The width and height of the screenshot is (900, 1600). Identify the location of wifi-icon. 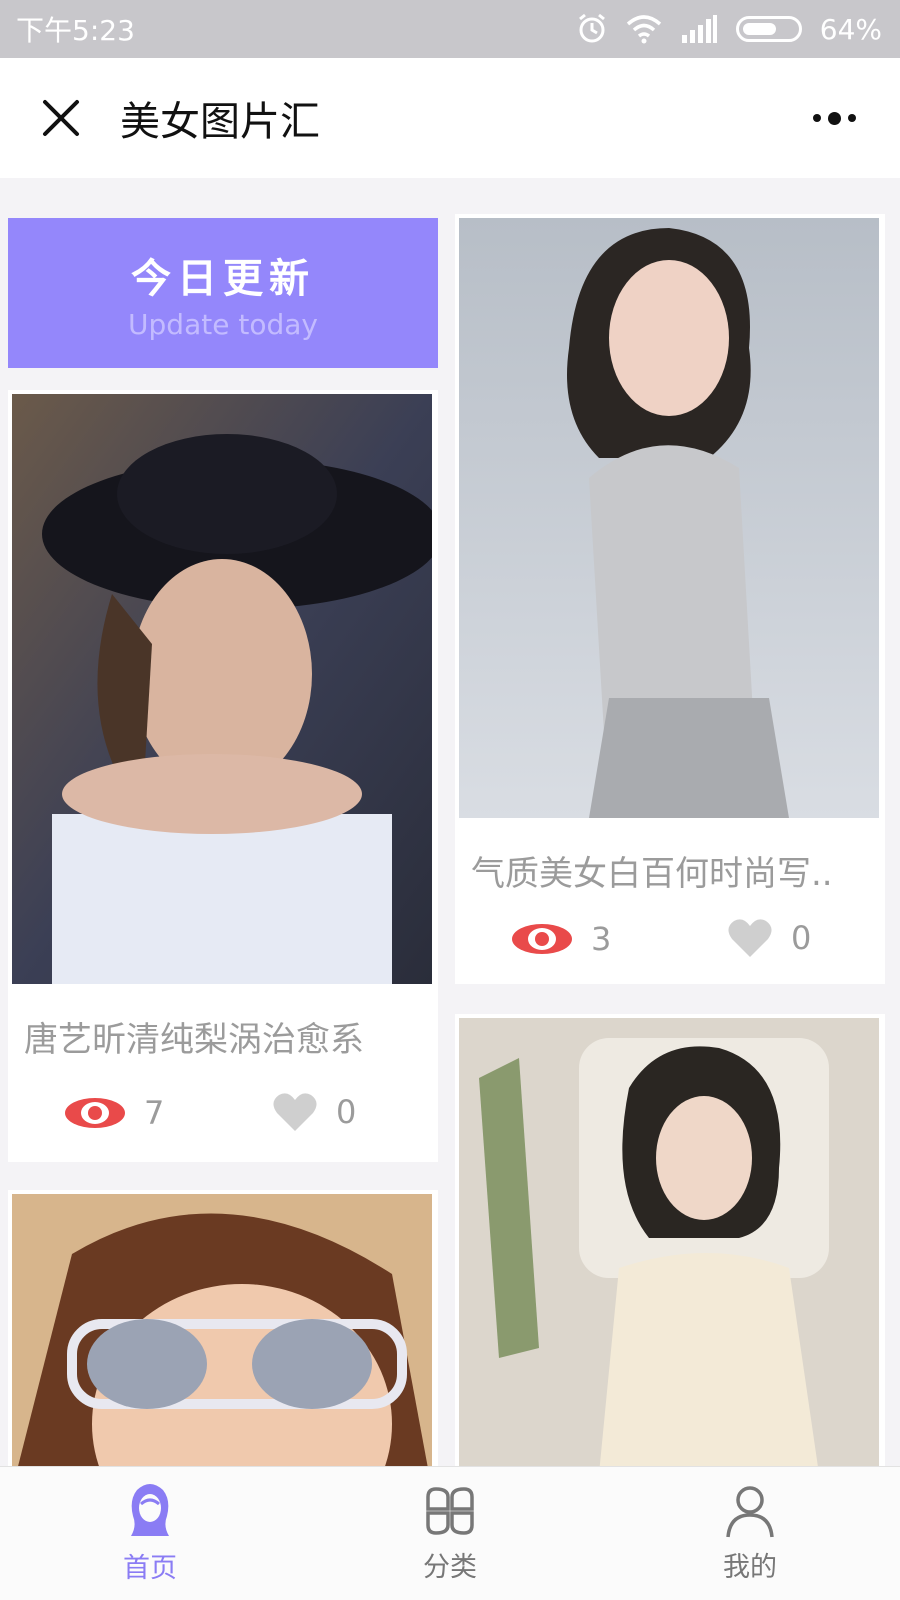
(644, 29).